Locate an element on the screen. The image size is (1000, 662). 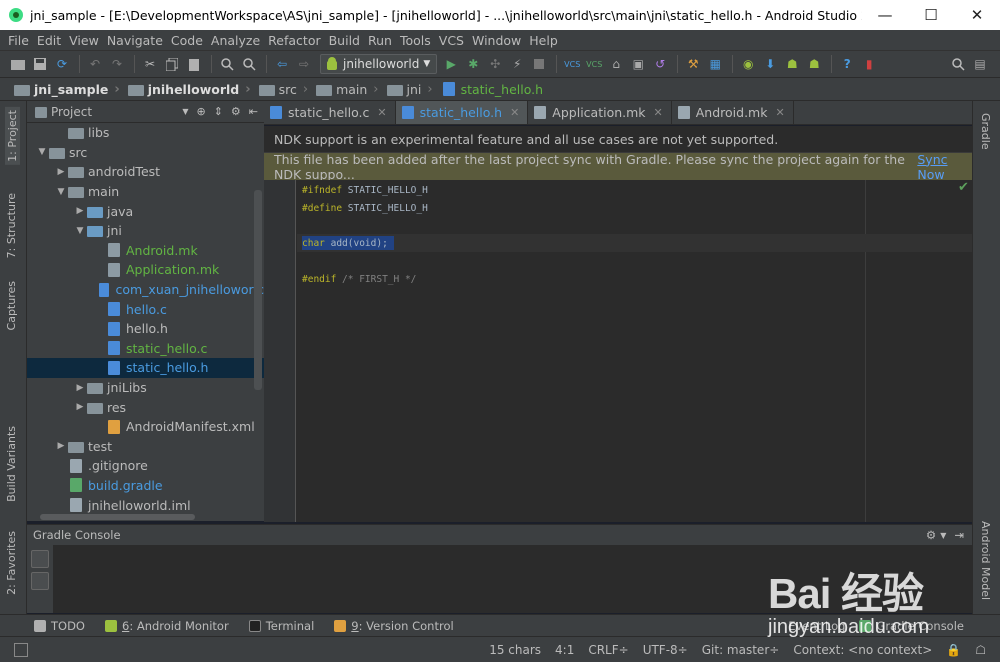
caret-position-status: 4:1 is located at coordinates (564, 650).